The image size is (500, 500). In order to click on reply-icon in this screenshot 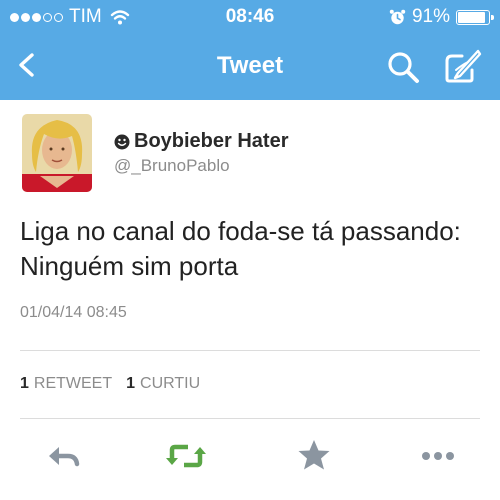, I will do `click(64, 456)`.